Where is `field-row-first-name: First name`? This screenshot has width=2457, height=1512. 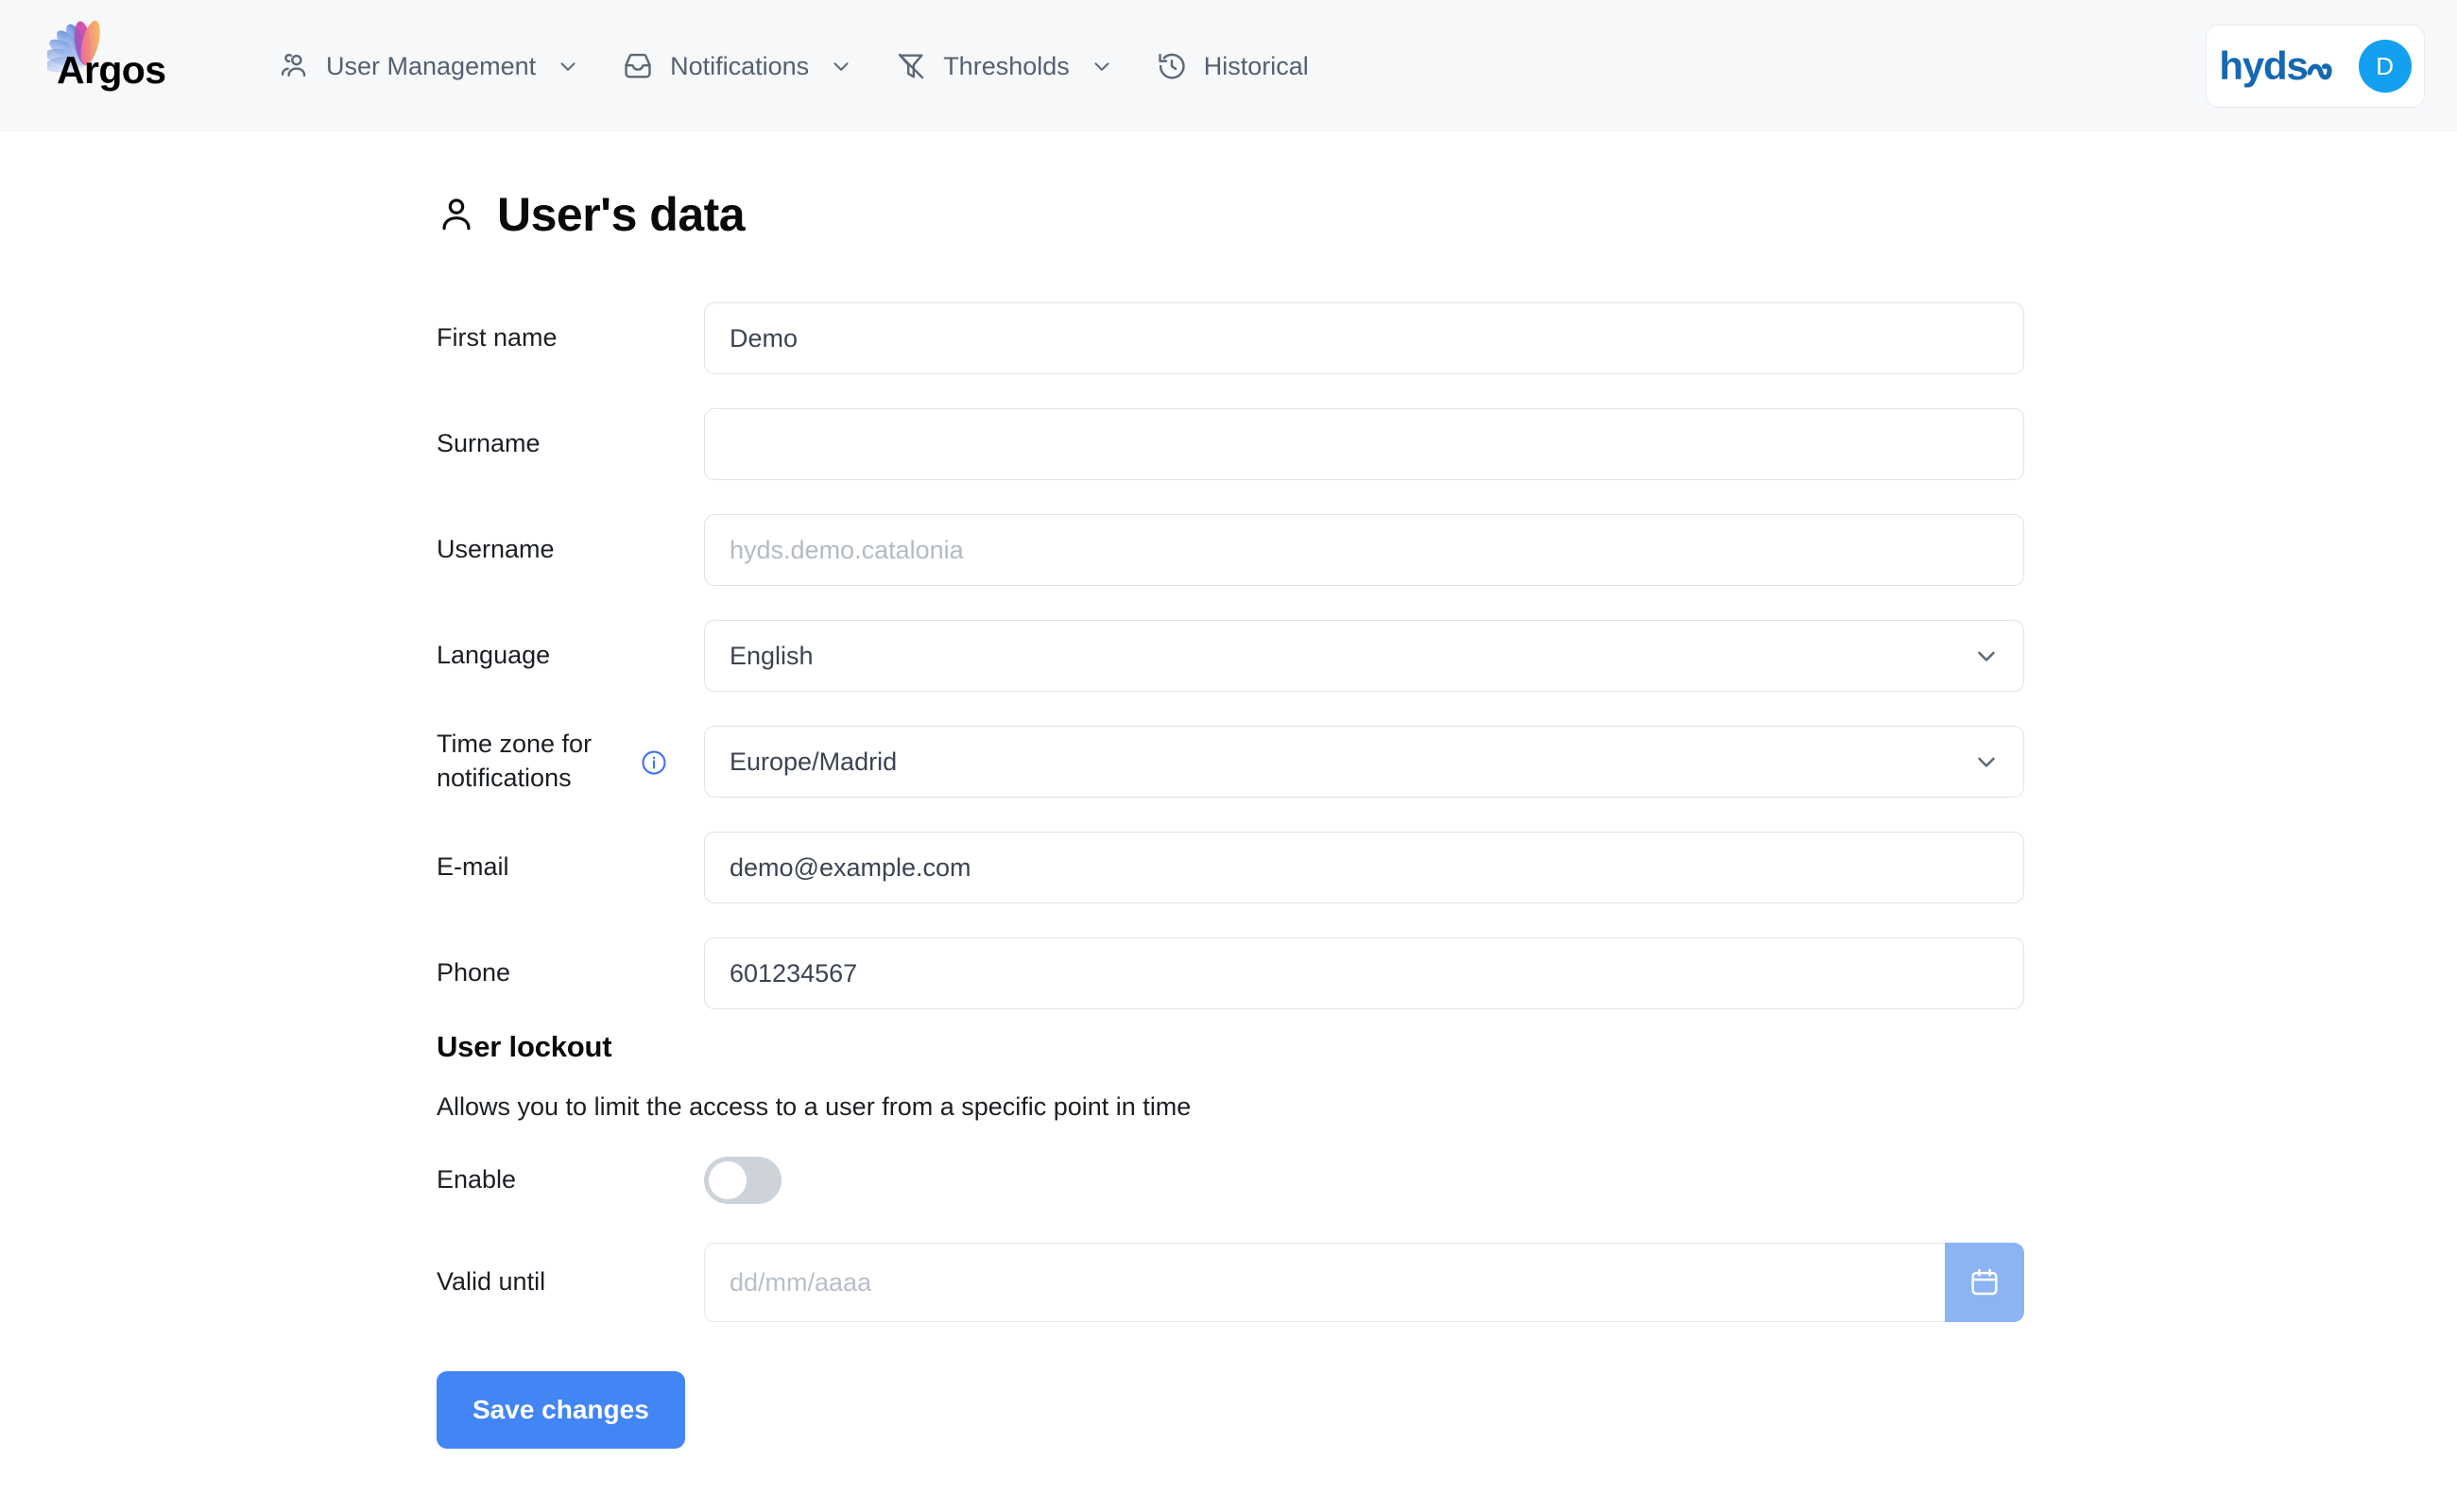 field-row-first-name: First name is located at coordinates (1230, 338).